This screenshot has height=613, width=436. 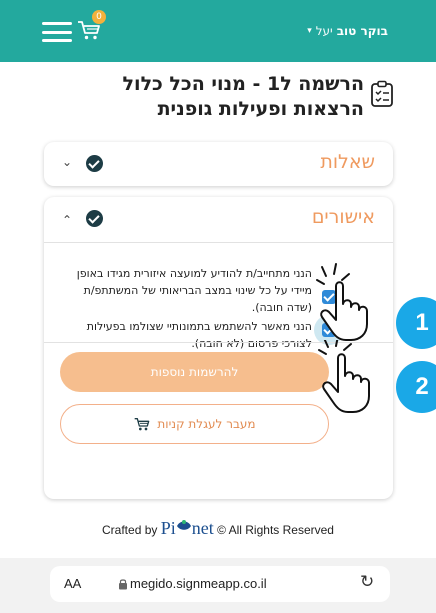 I want to click on chevron-down-icon: ▾, so click(x=309, y=31).